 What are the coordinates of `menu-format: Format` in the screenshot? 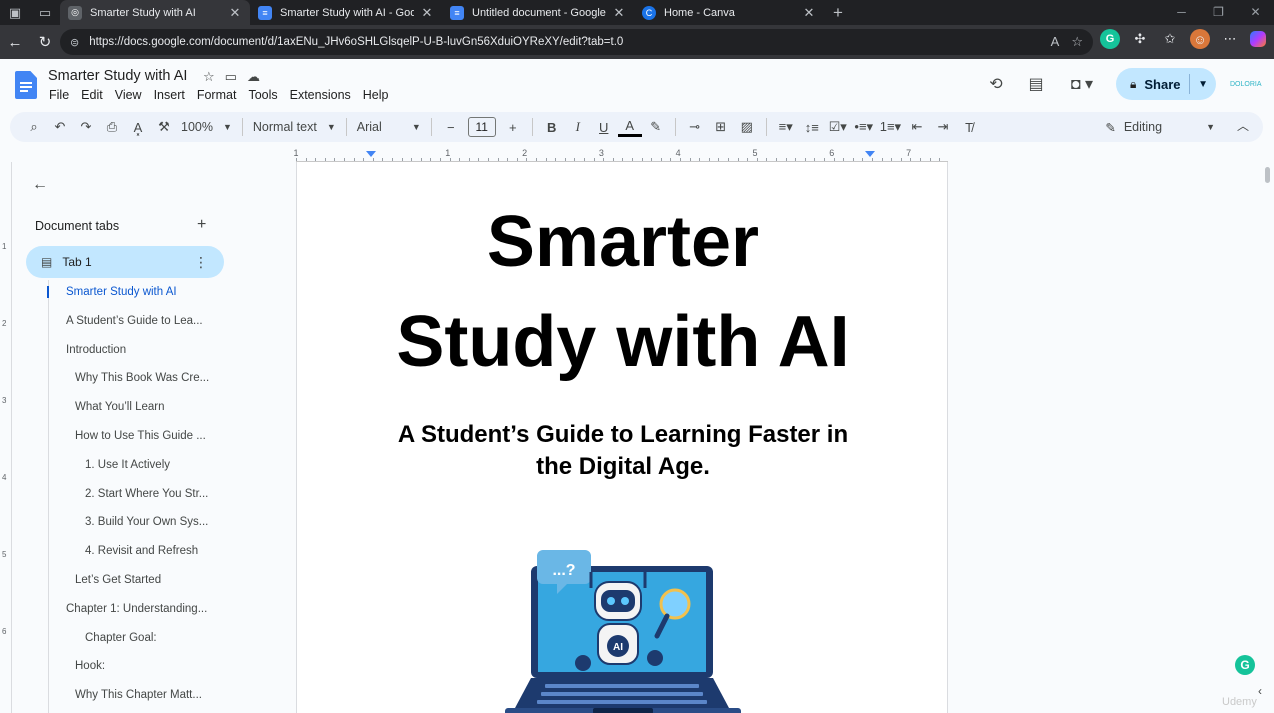 It's located at (217, 95).